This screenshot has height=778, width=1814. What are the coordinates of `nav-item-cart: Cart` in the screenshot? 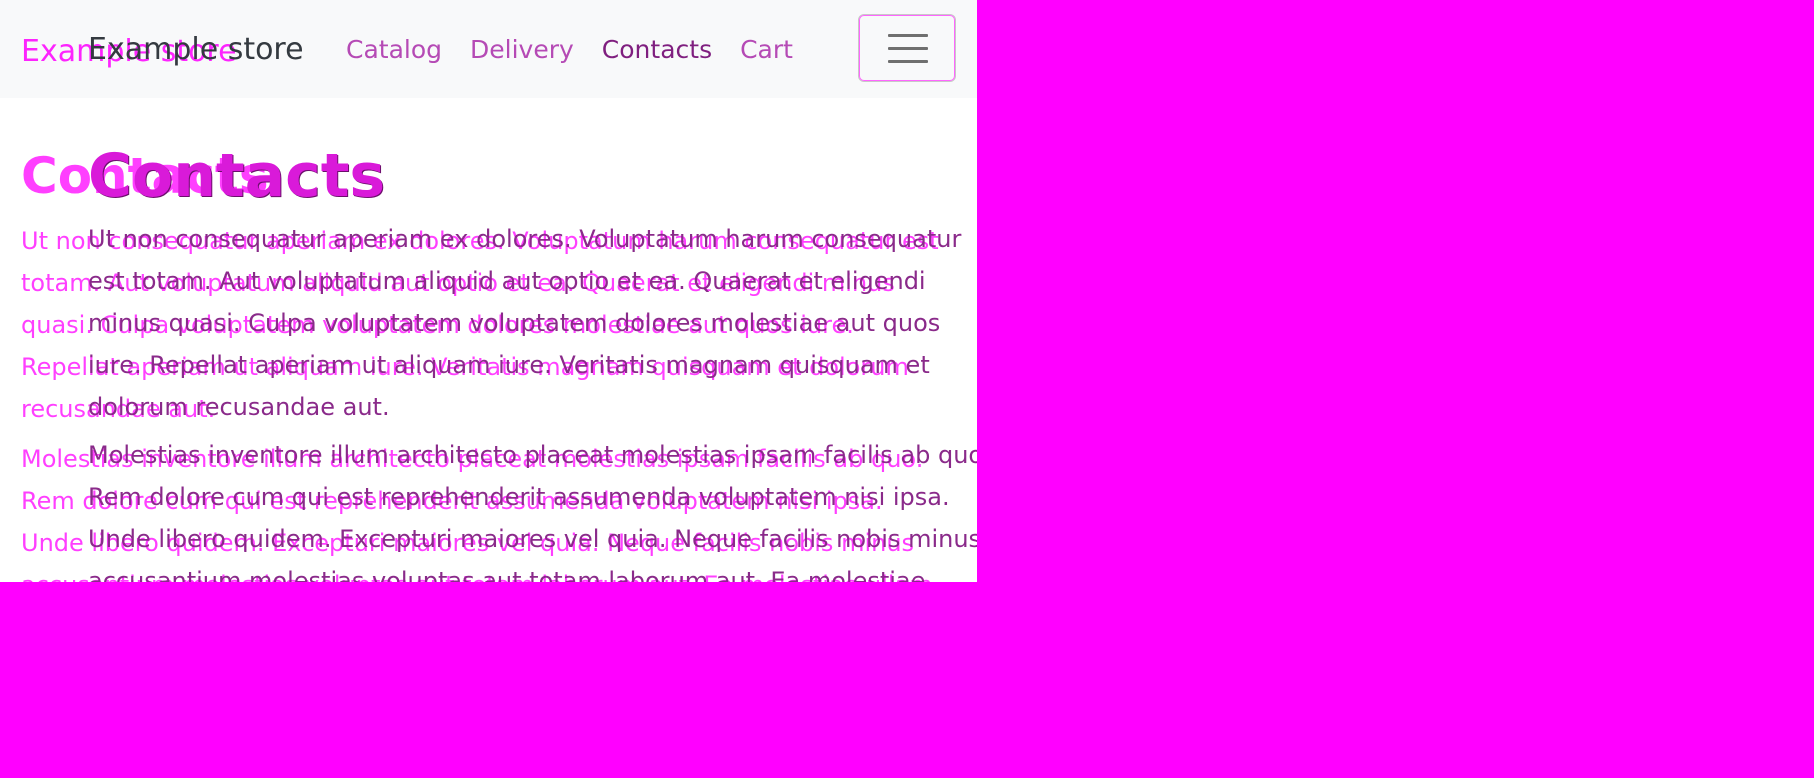 It's located at (766, 50).